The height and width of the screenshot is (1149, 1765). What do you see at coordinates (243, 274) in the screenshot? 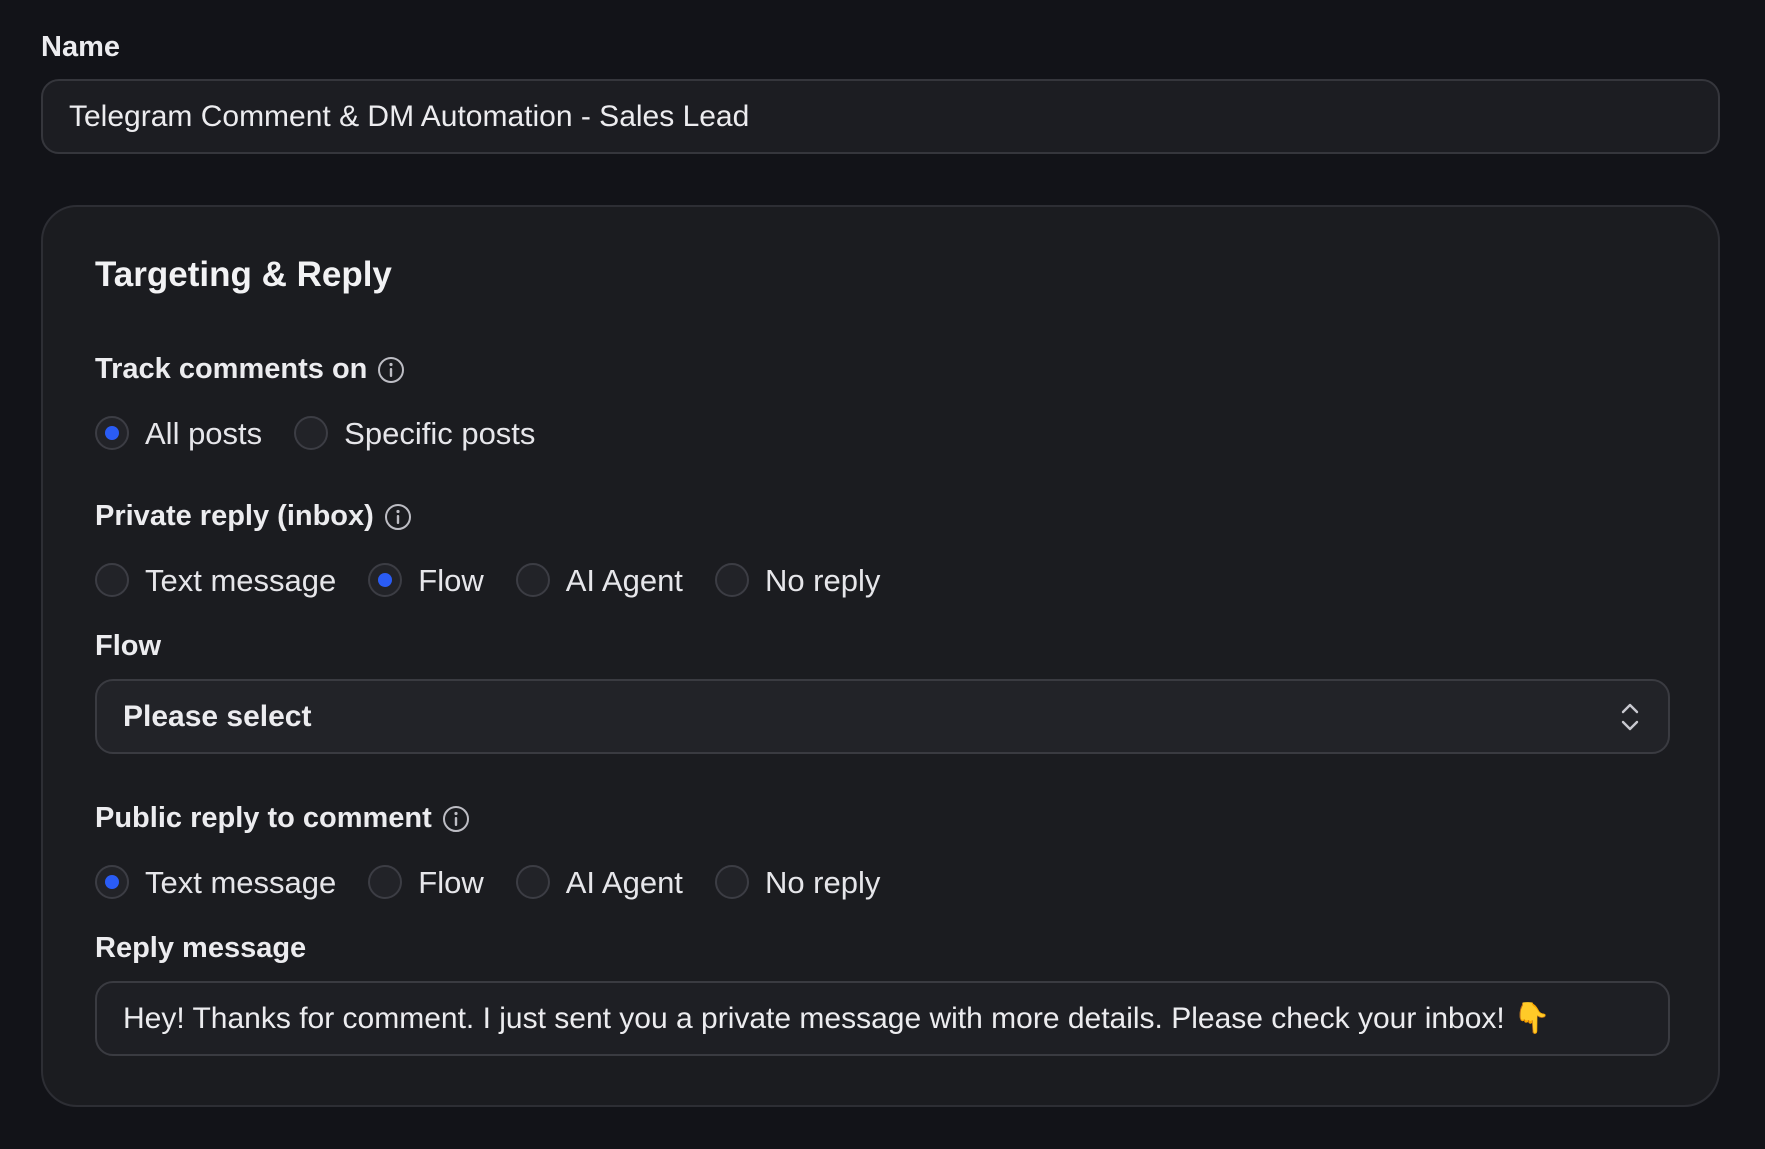
I see `card-title: Targeting & Reply` at bounding box center [243, 274].